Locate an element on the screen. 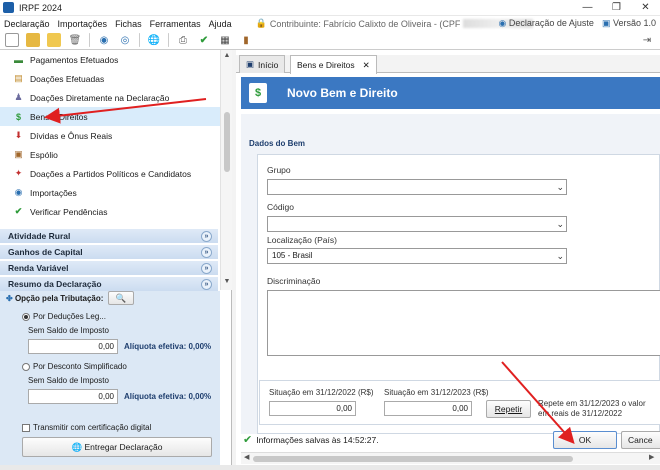  trash-icon: 🗑 is located at coordinates (75, 40).